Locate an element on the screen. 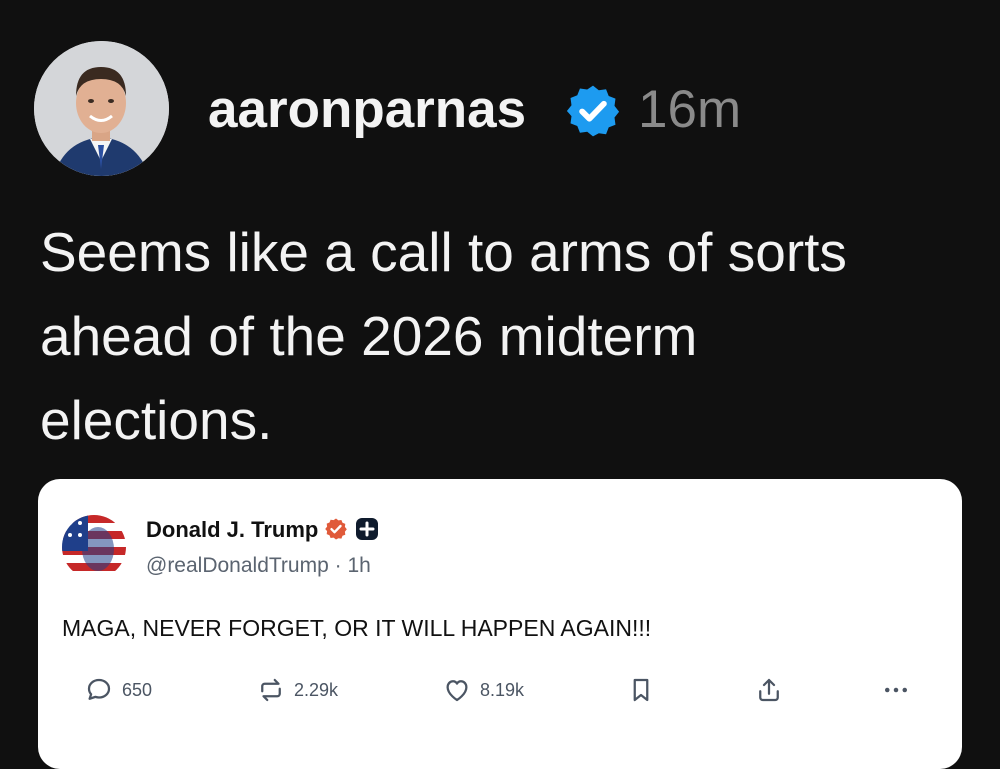 The image size is (1000, 769). share-icon is located at coordinates (769, 690).